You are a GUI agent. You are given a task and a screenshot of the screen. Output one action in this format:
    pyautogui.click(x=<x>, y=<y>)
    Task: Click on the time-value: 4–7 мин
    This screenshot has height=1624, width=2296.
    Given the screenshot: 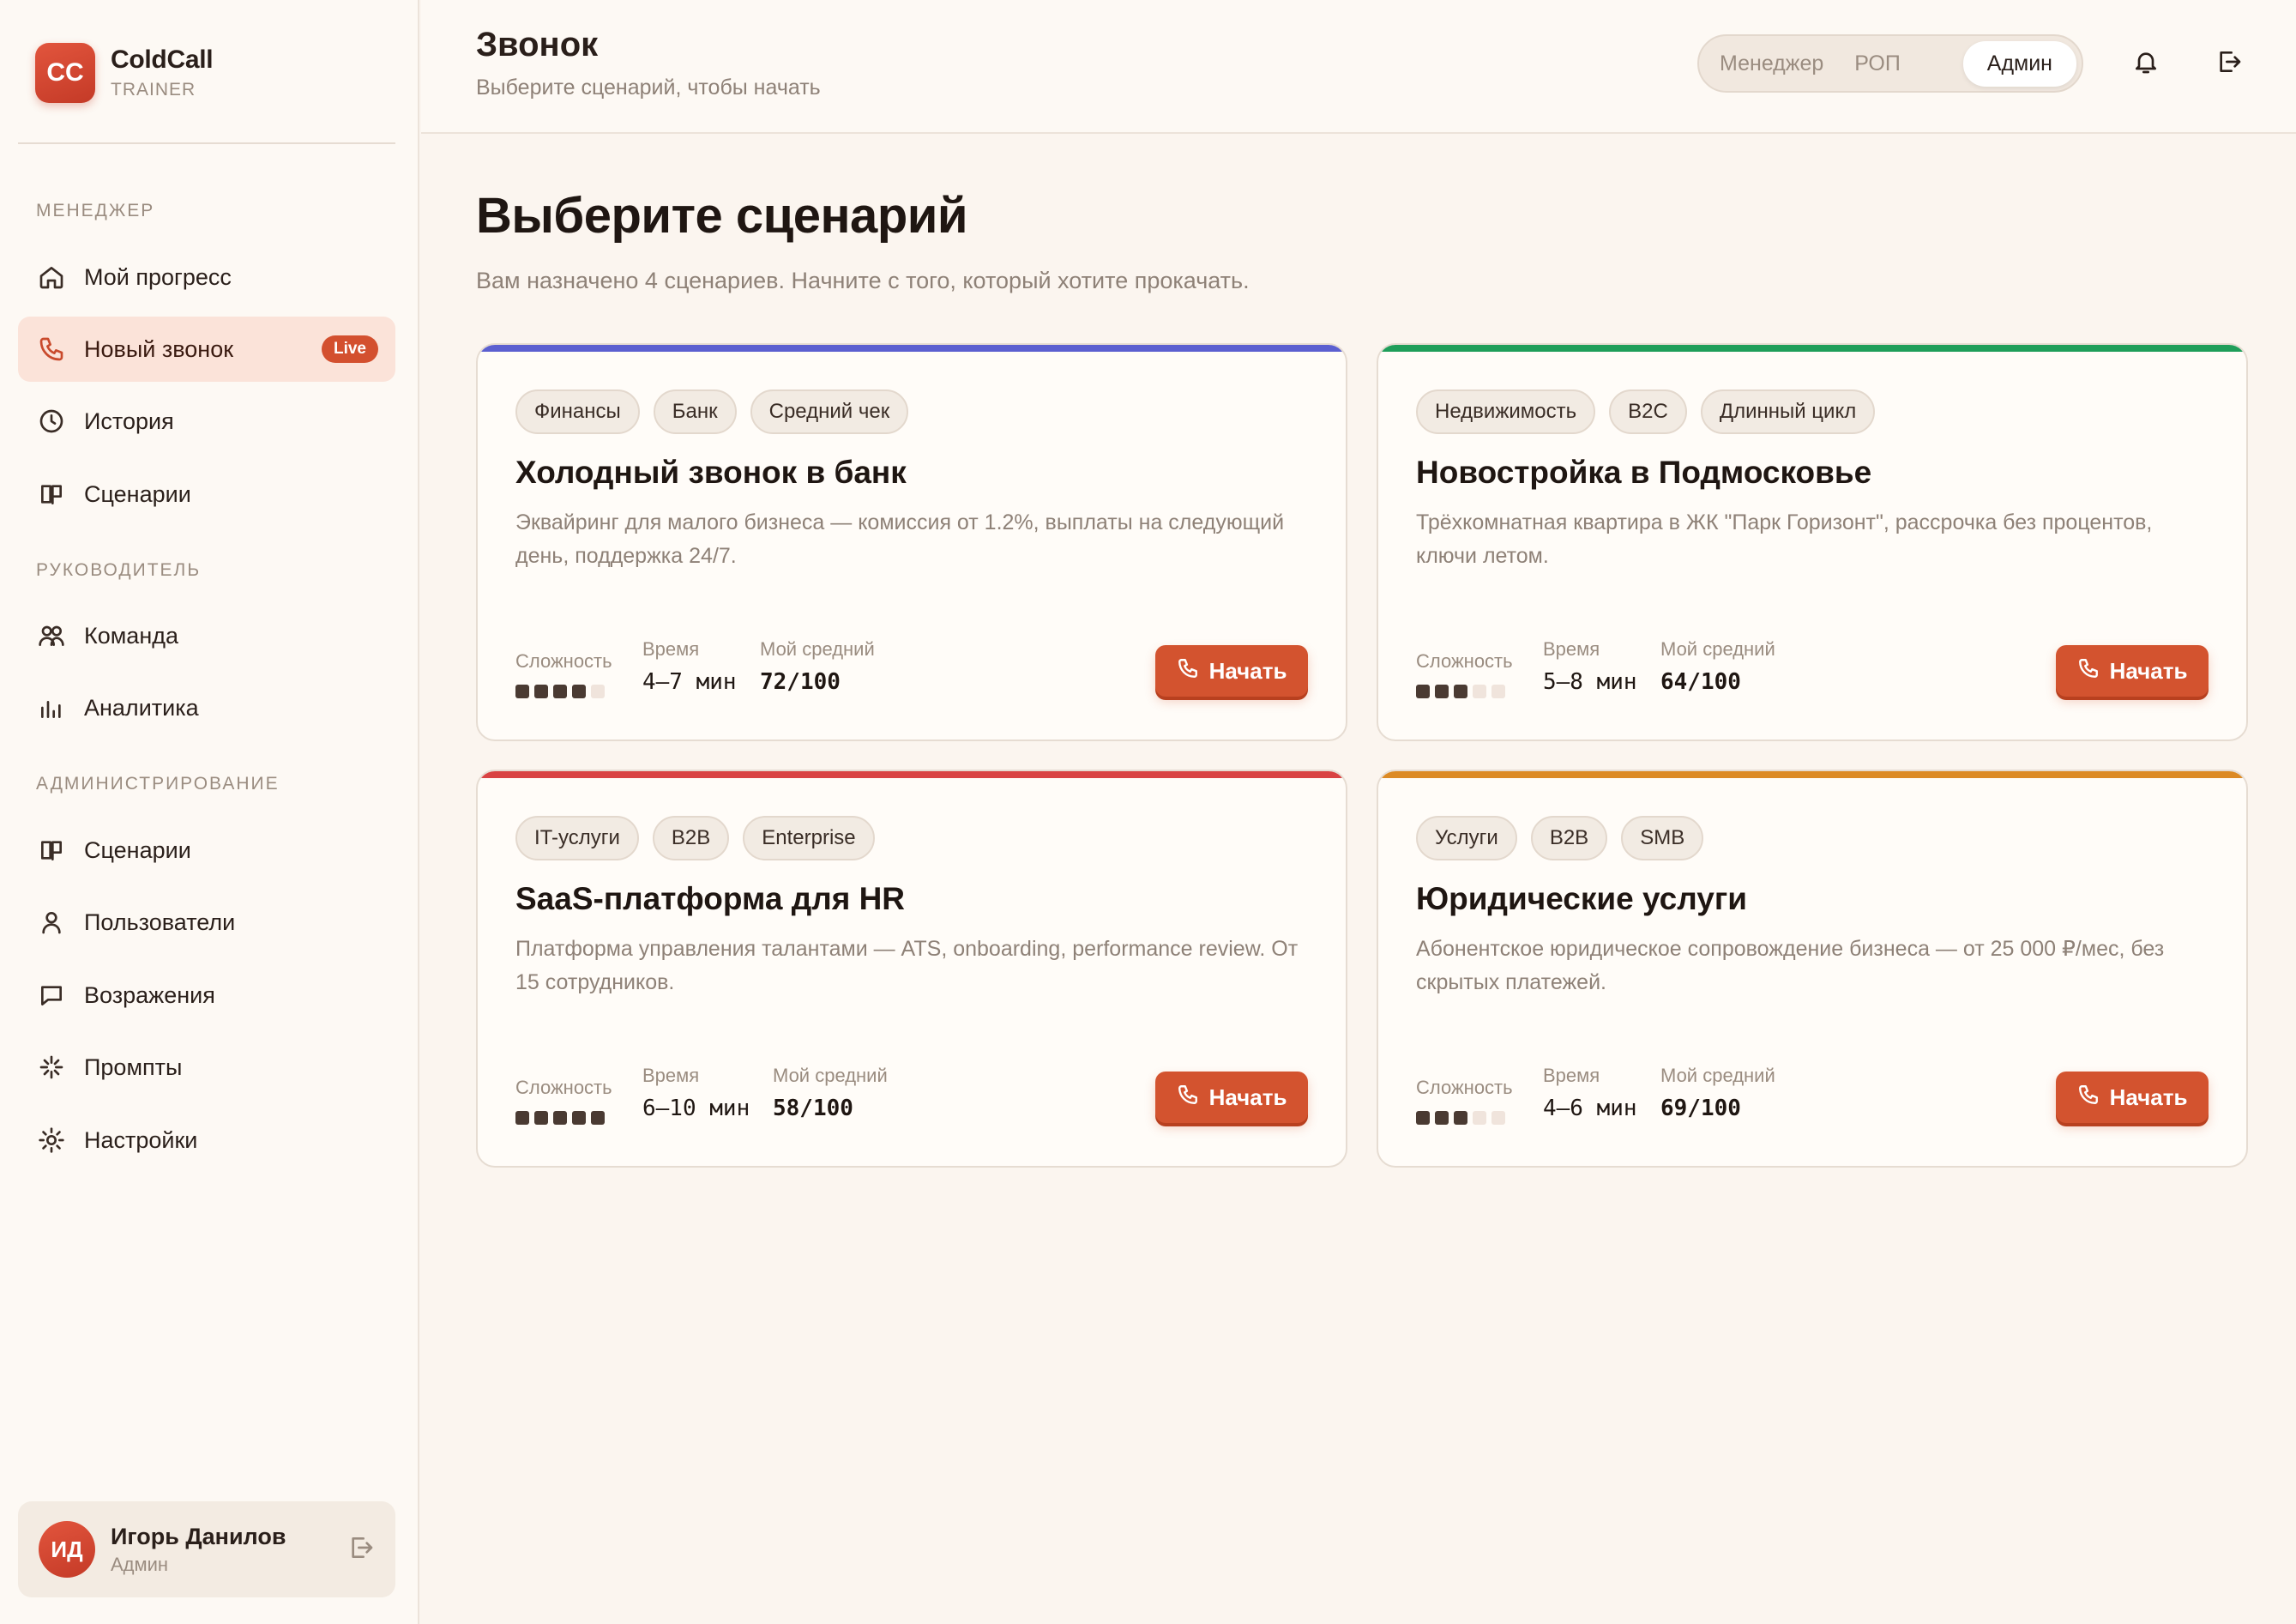 What is the action you would take?
    pyautogui.click(x=689, y=682)
    